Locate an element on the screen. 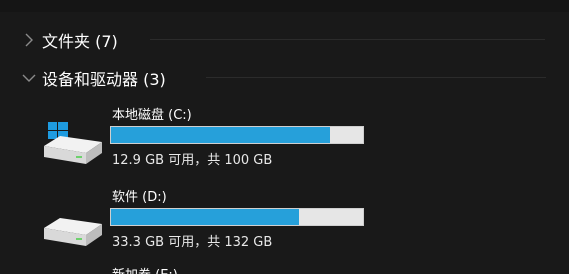 The height and width of the screenshot is (274, 569). top-strip is located at coordinates (284, 6).